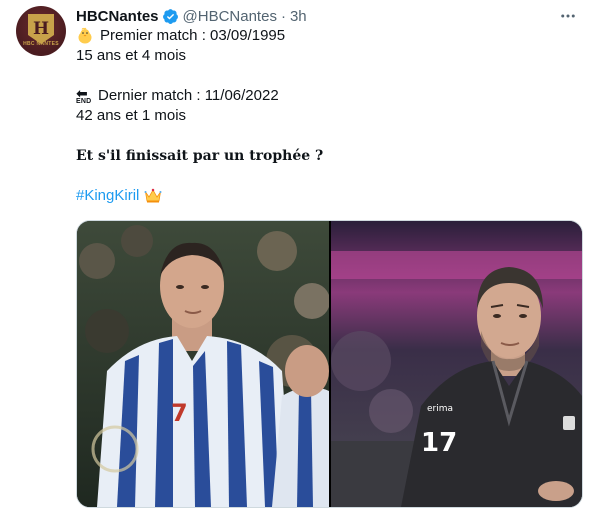 The height and width of the screenshot is (516, 590). Describe the element at coordinates (131, 55) in the screenshot. I see `first-age-line: 15 ans et 4 mois` at that location.